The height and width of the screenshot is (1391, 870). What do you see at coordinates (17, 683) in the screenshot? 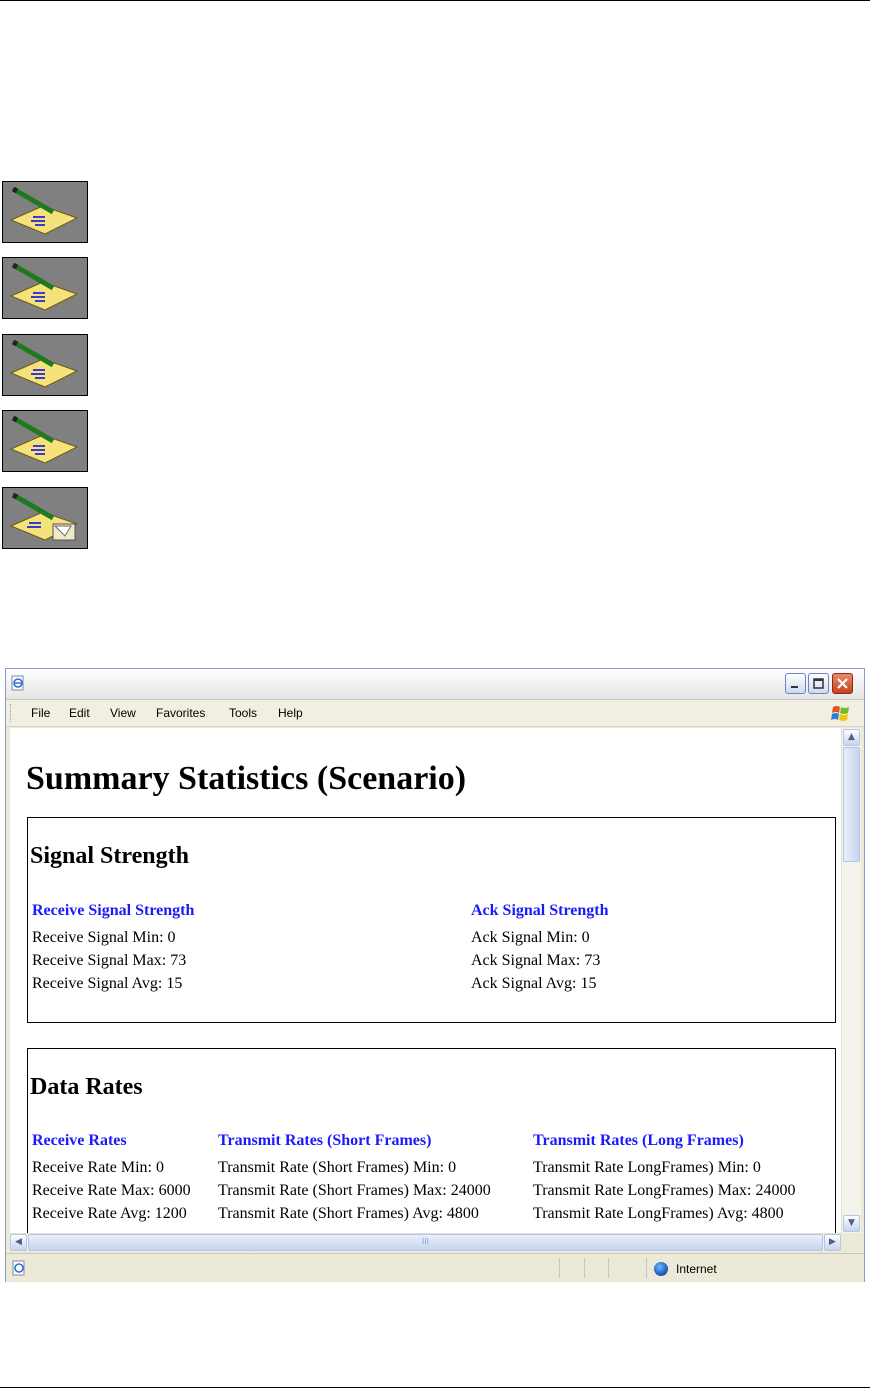
I see `ie-page-icon` at bounding box center [17, 683].